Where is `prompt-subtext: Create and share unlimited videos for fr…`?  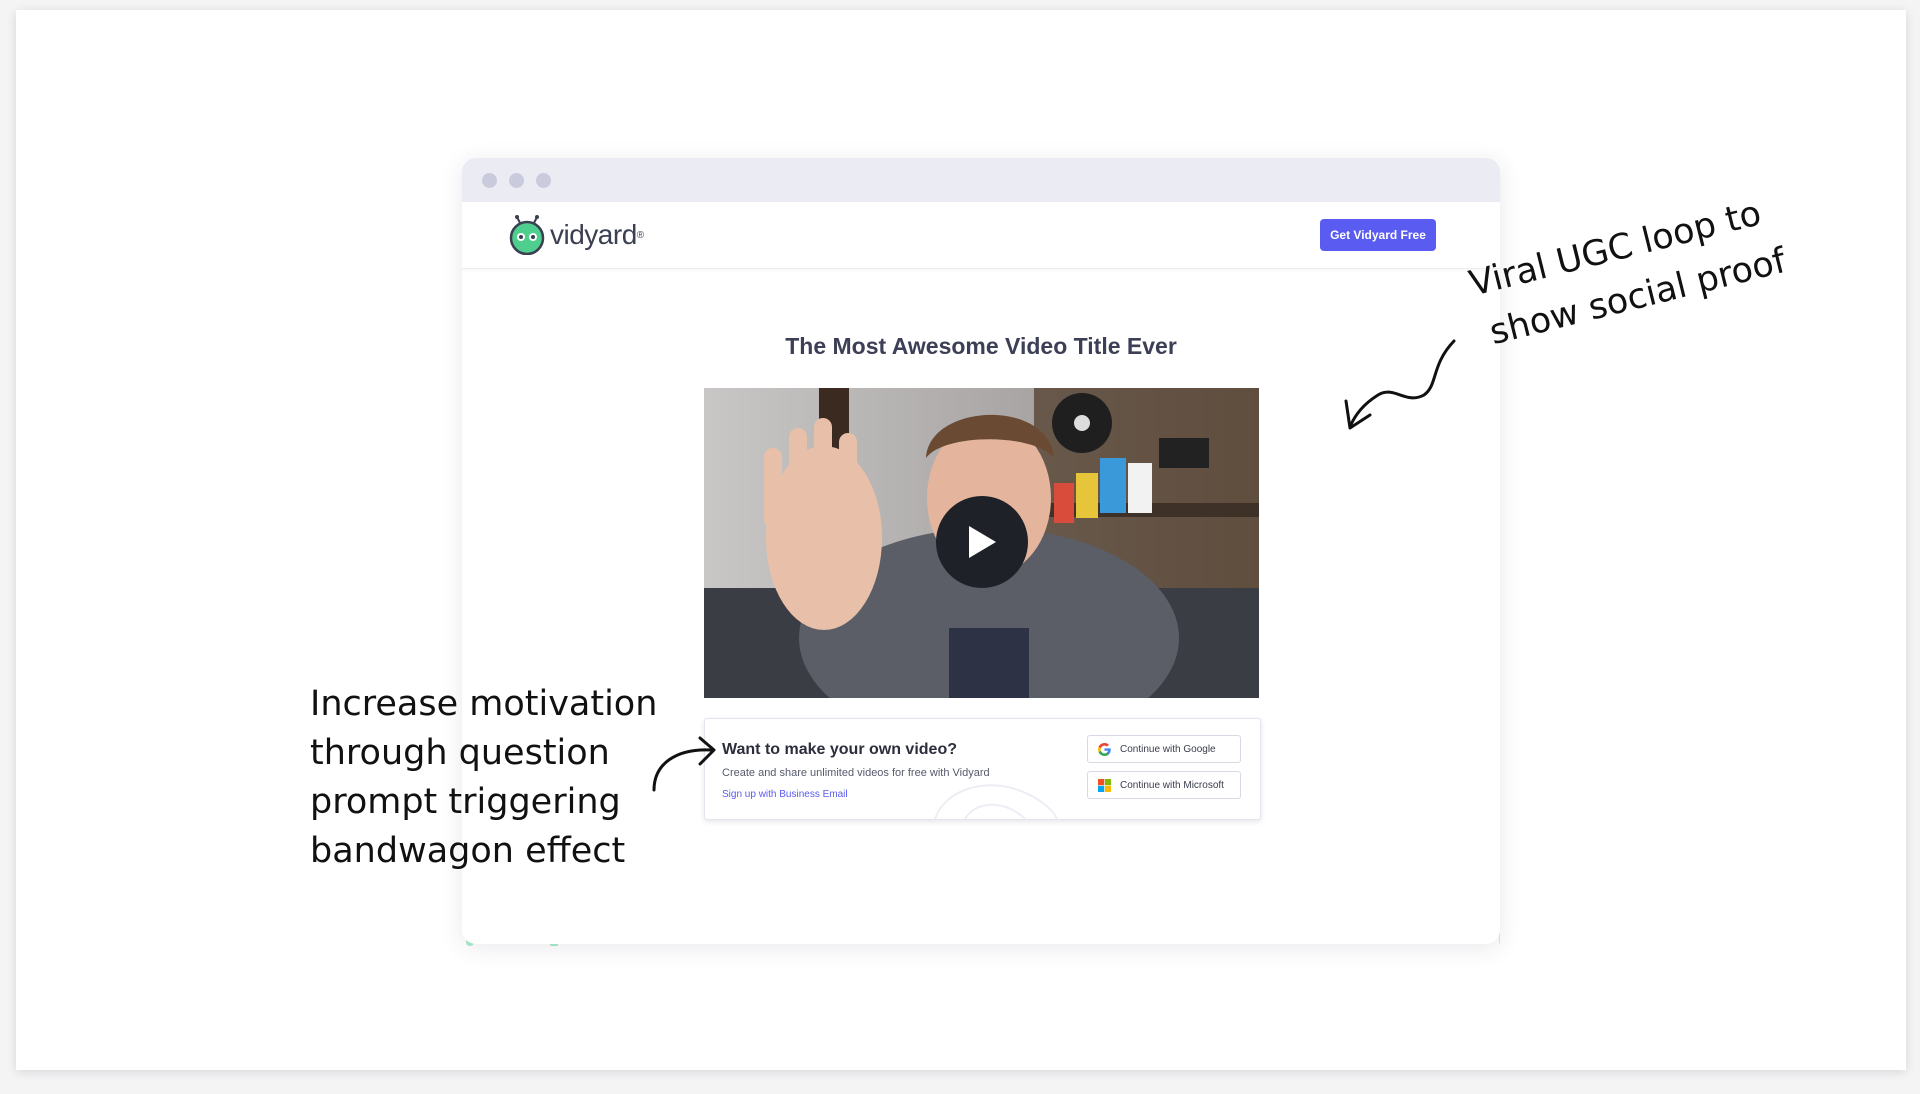 prompt-subtext: Create and share unlimited videos for fr… is located at coordinates (856, 773).